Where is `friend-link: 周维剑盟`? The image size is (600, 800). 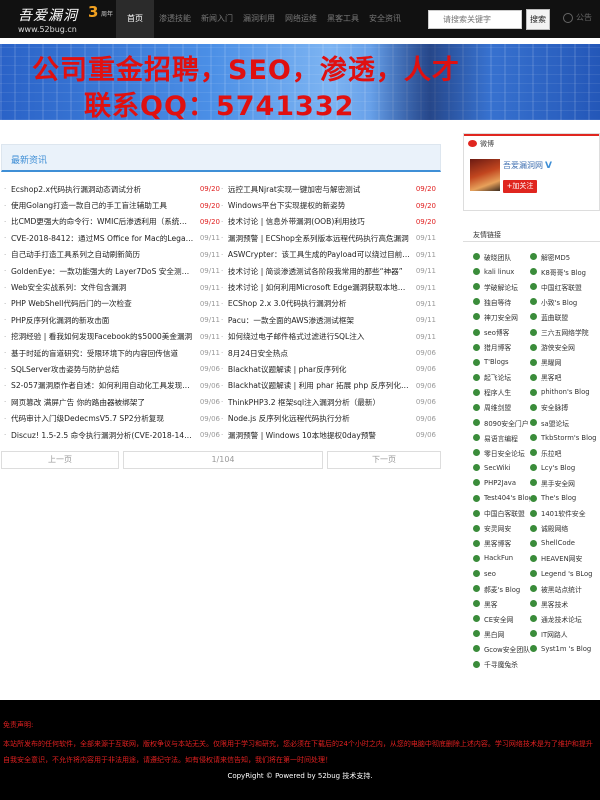 friend-link: 周维剑盟 is located at coordinates (501, 407).